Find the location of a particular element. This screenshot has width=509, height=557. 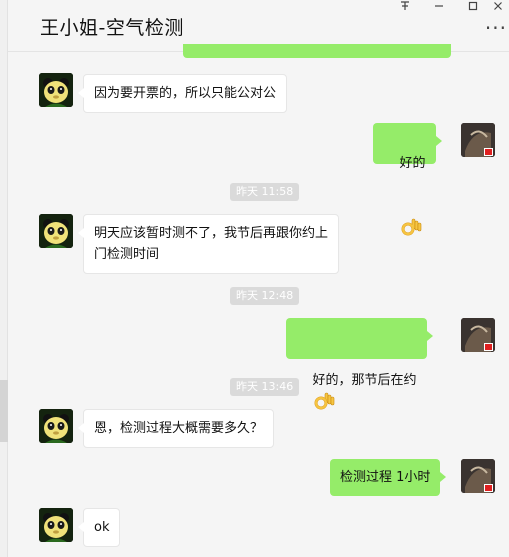

message-bubble-outgoing: 检测过程 1小时 is located at coordinates (388, 477).